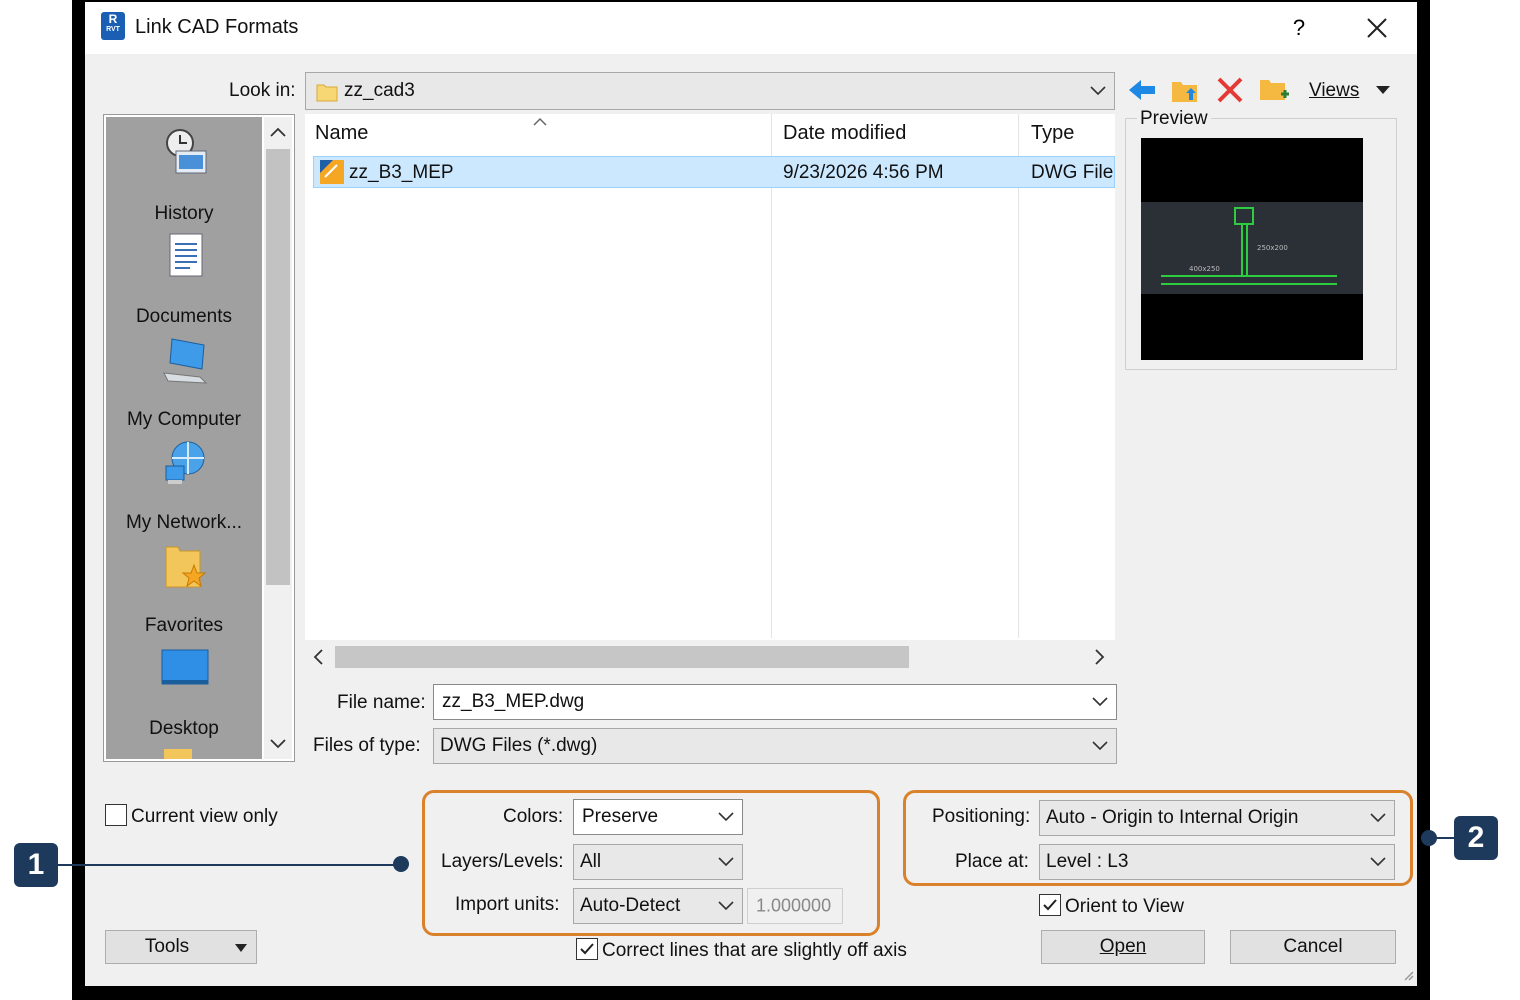 This screenshot has width=1520, height=1000. I want to click on positioning-label: Positioning:, so click(981, 816).